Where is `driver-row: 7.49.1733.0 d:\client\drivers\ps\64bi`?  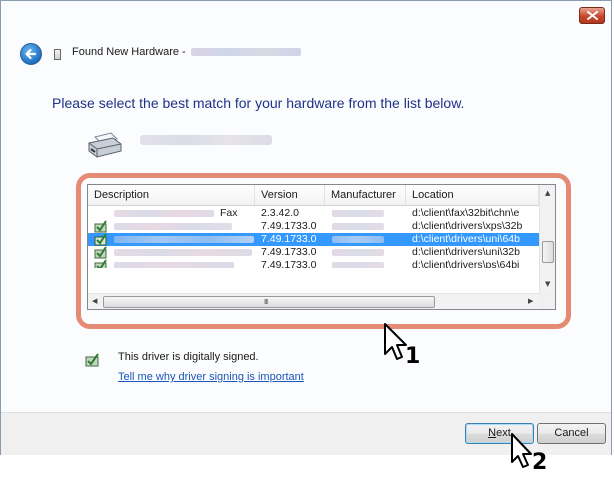
driver-row: 7.49.1733.0 d:\client\drivers\ps\64bi is located at coordinates (313, 263).